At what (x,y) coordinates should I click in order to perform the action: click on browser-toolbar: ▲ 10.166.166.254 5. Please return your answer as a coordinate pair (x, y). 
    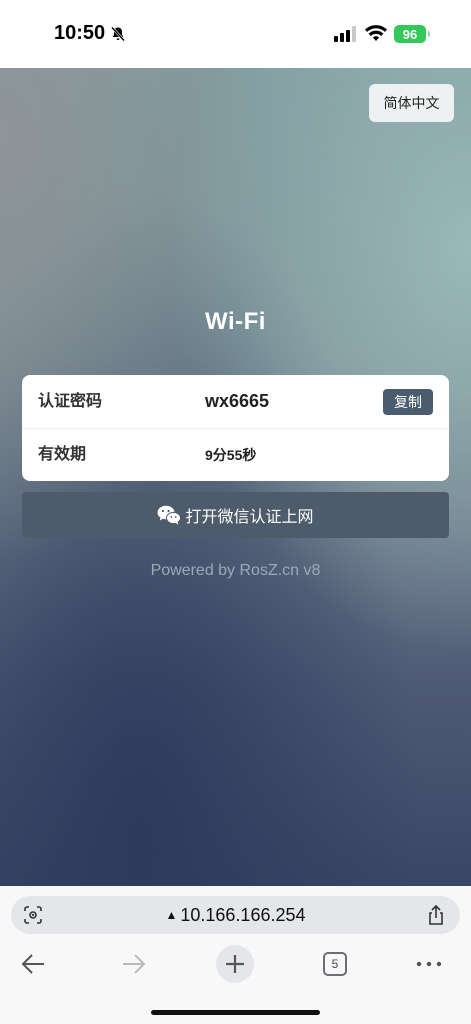
    Looking at the image, I should click on (235, 955).